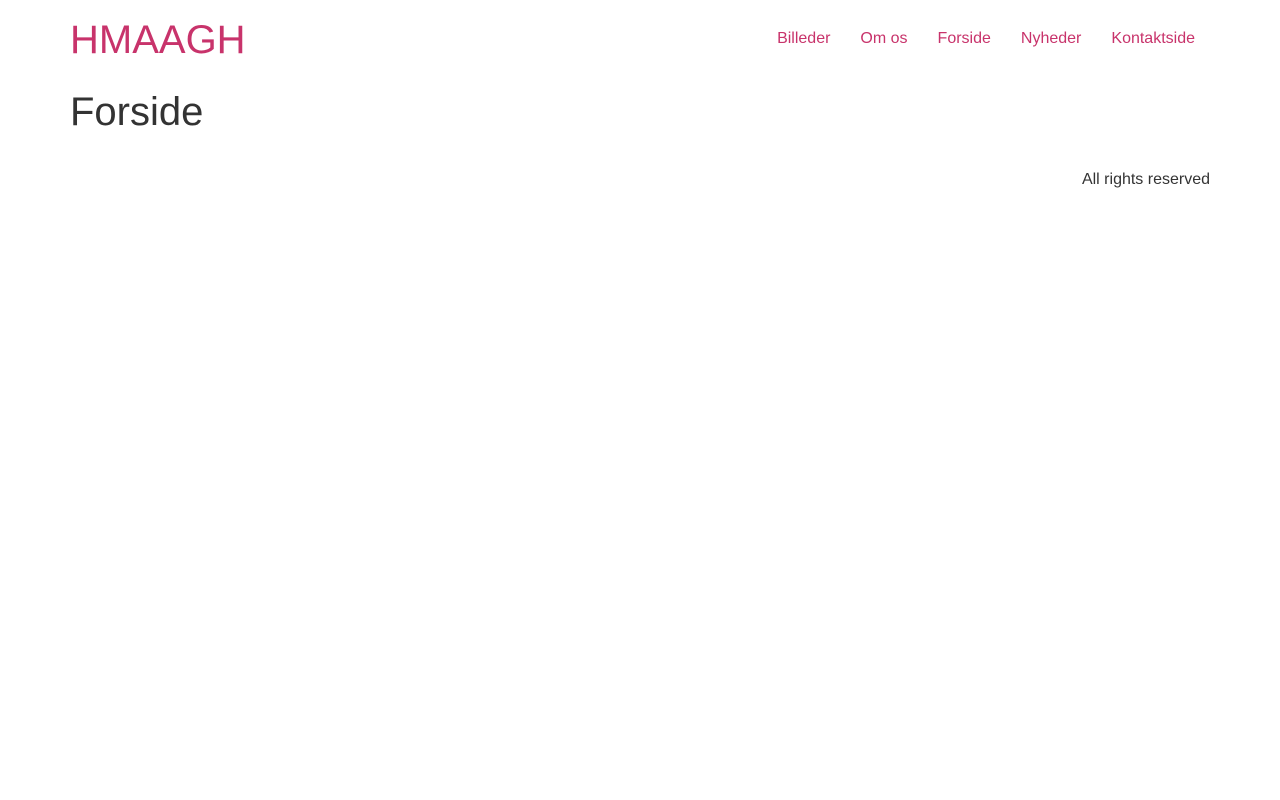  I want to click on copyright-text: All rights reserved, so click(1145, 179).